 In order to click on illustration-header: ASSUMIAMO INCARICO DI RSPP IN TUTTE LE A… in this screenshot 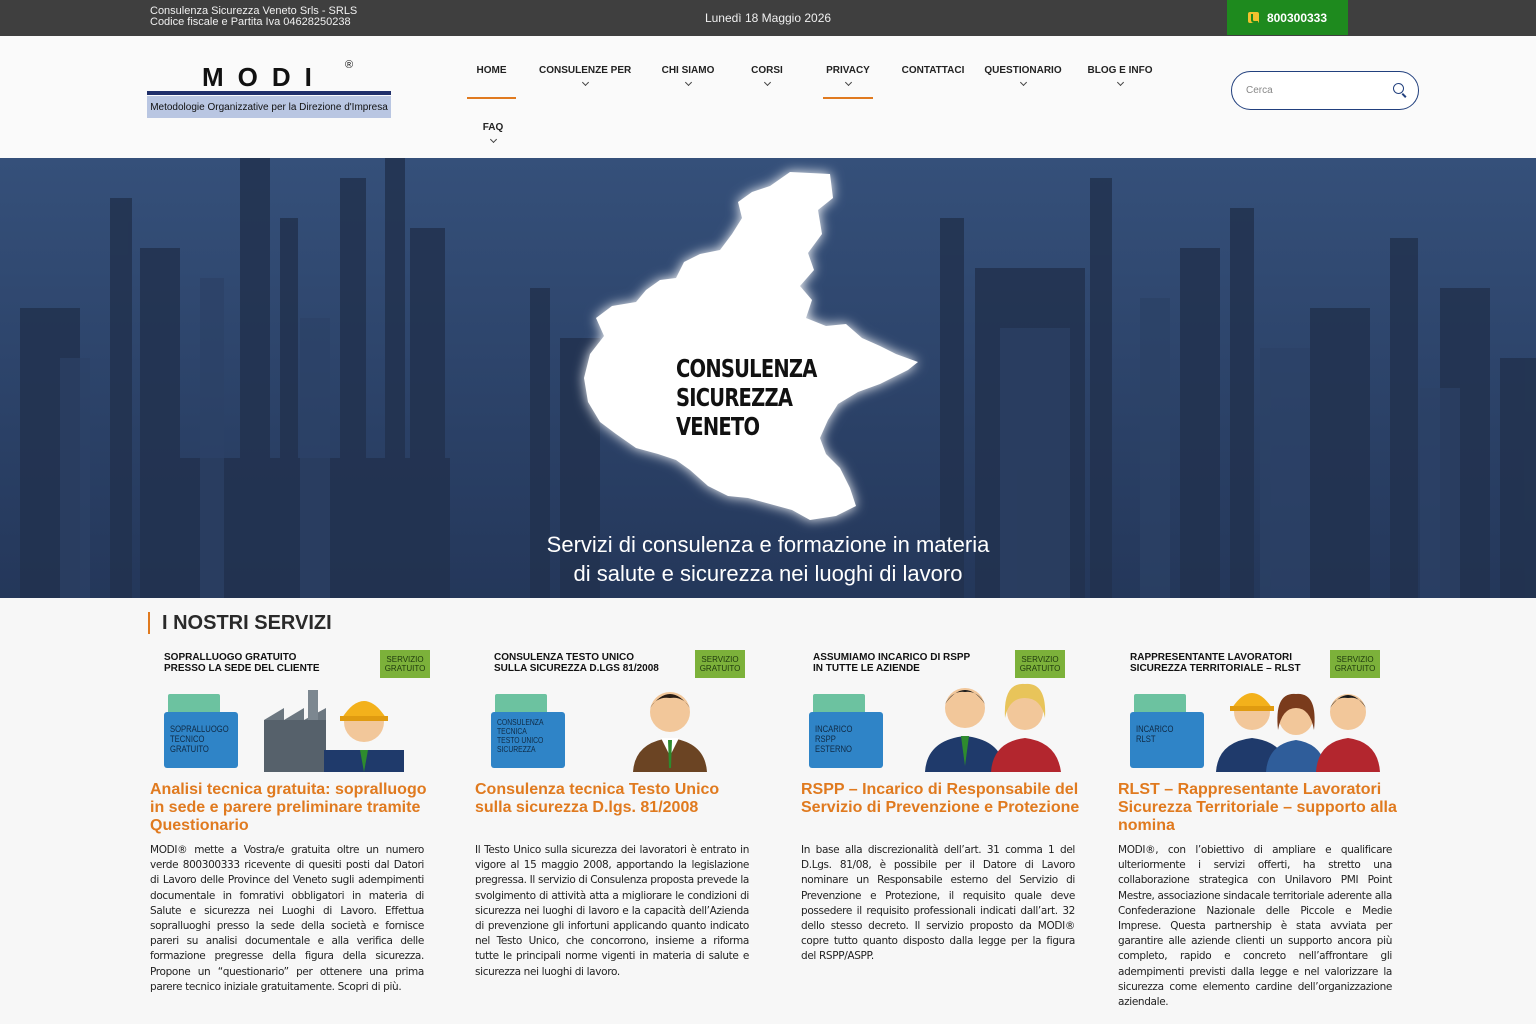, I will do `click(892, 663)`.